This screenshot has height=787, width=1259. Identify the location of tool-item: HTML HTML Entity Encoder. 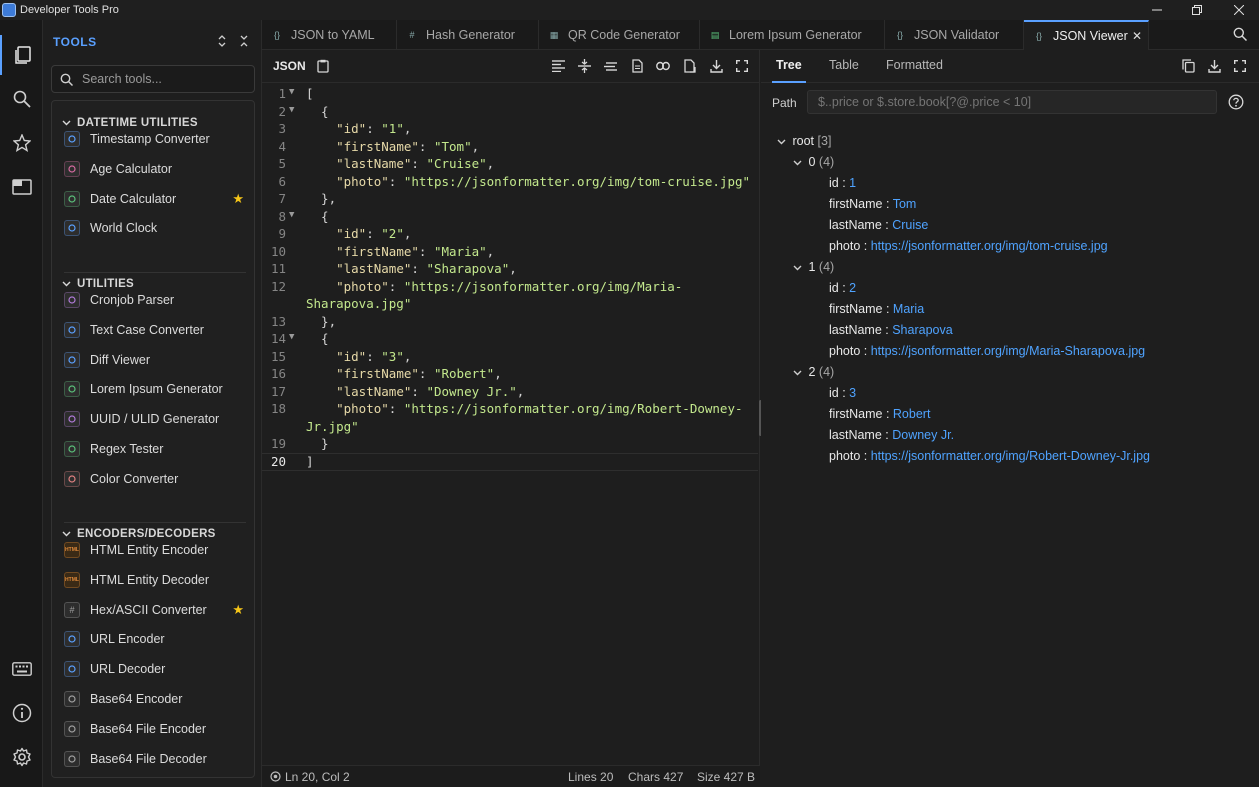
(153, 550).